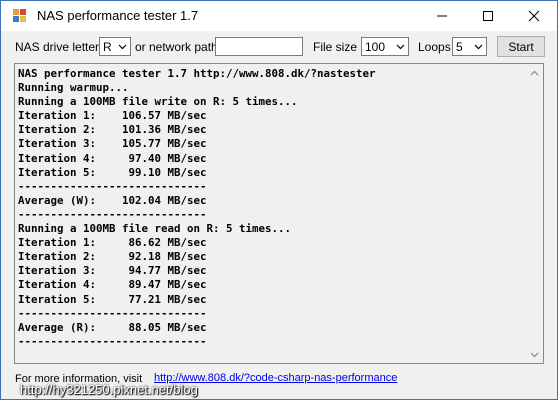 The width and height of the screenshot is (558, 400). I want to click on window-title: NAS performance tester 1.7, so click(118, 15).